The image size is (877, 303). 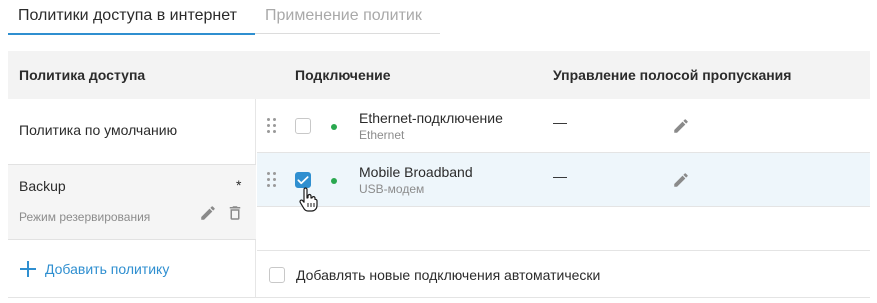 I want to click on auto-add-checkbox, so click(x=277, y=275).